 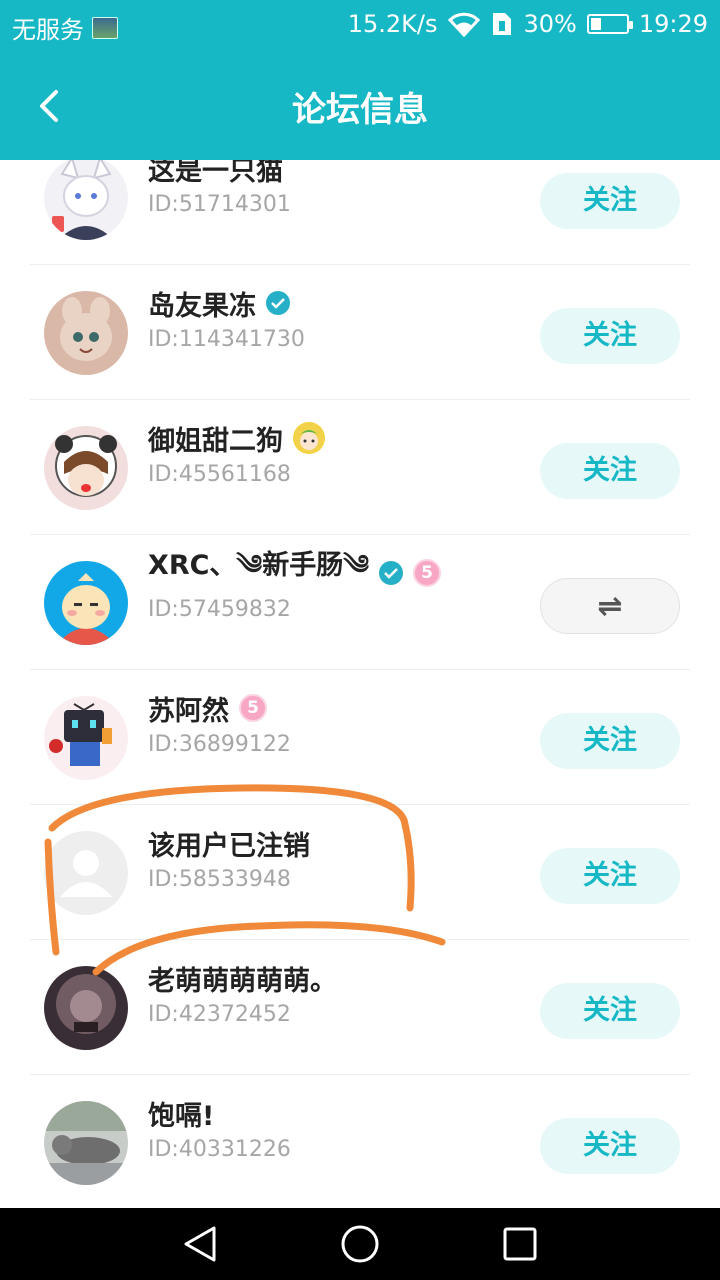 I want to click on name-line: 苏阿然 5, so click(x=207, y=708).